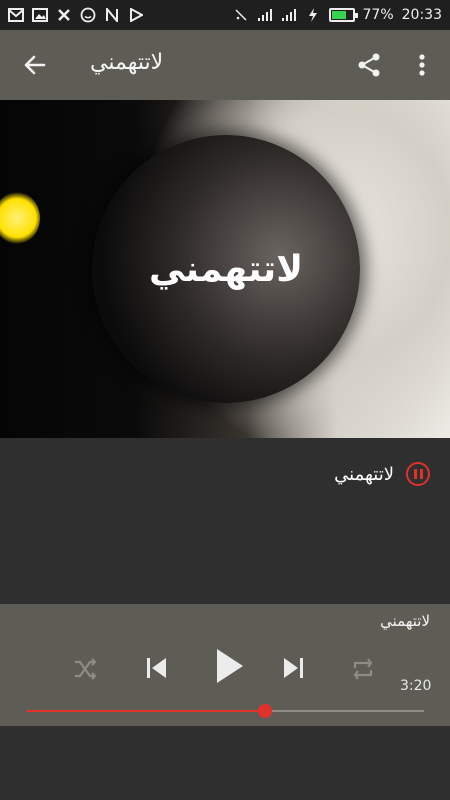 The image size is (450, 800). What do you see at coordinates (363, 669) in the screenshot?
I see `repeat-icon` at bounding box center [363, 669].